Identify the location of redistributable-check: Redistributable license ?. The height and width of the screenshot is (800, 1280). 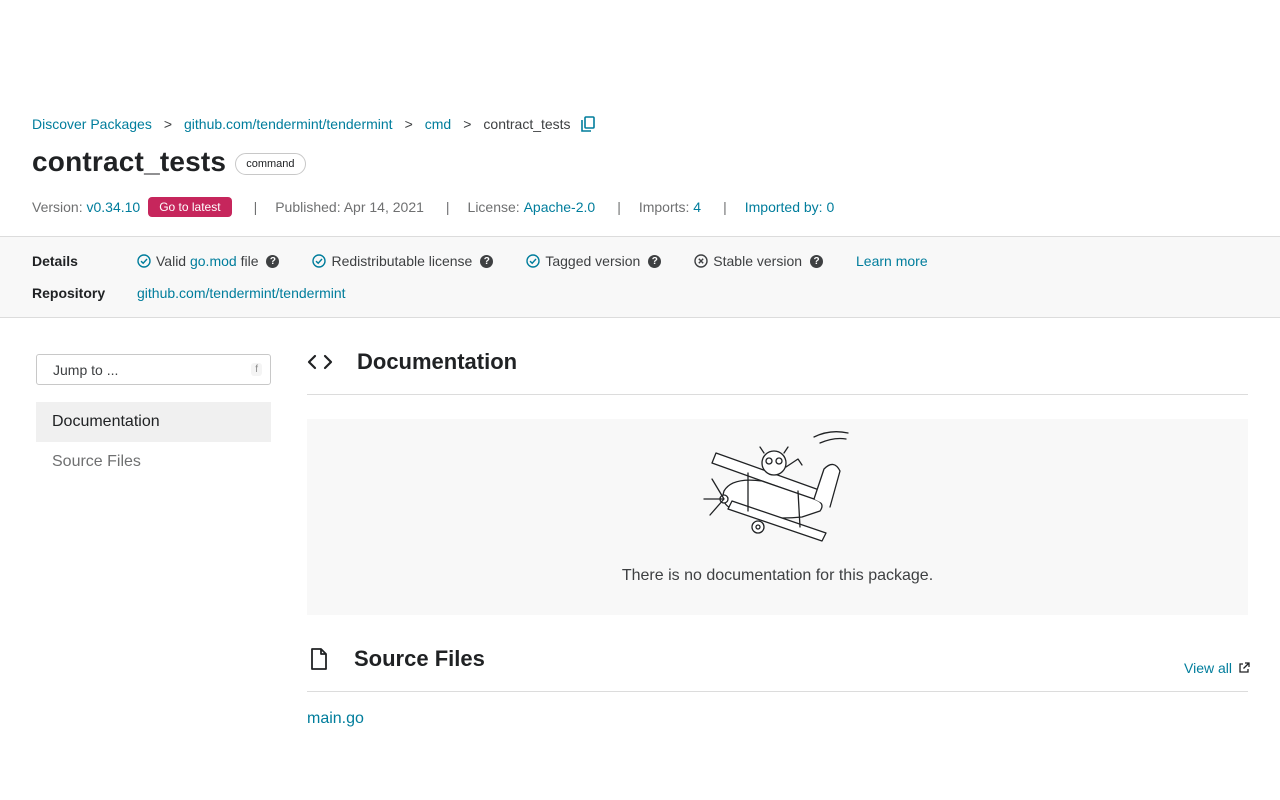
(403, 261).